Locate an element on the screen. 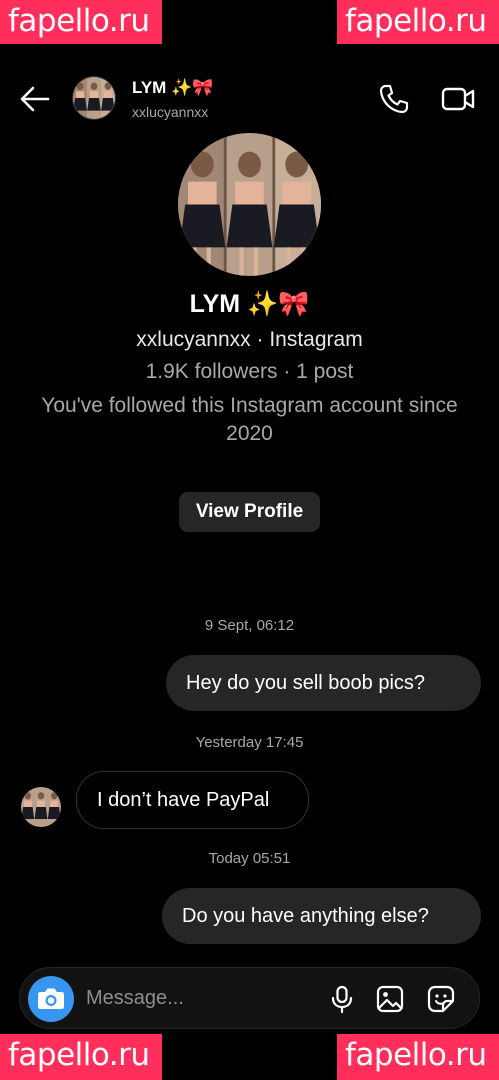 This screenshot has width=499, height=1080. sticker-icon is located at coordinates (441, 999).